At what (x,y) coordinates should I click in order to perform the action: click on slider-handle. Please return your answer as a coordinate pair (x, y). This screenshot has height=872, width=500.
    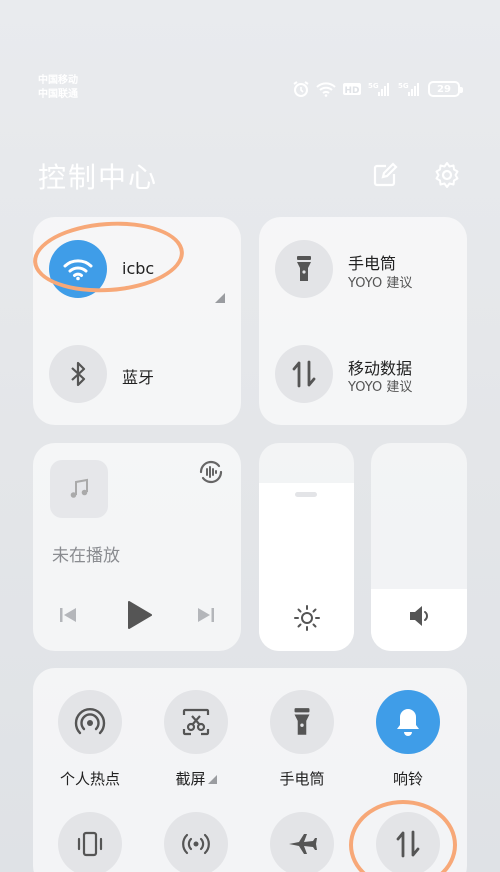
    Looking at the image, I should click on (306, 494).